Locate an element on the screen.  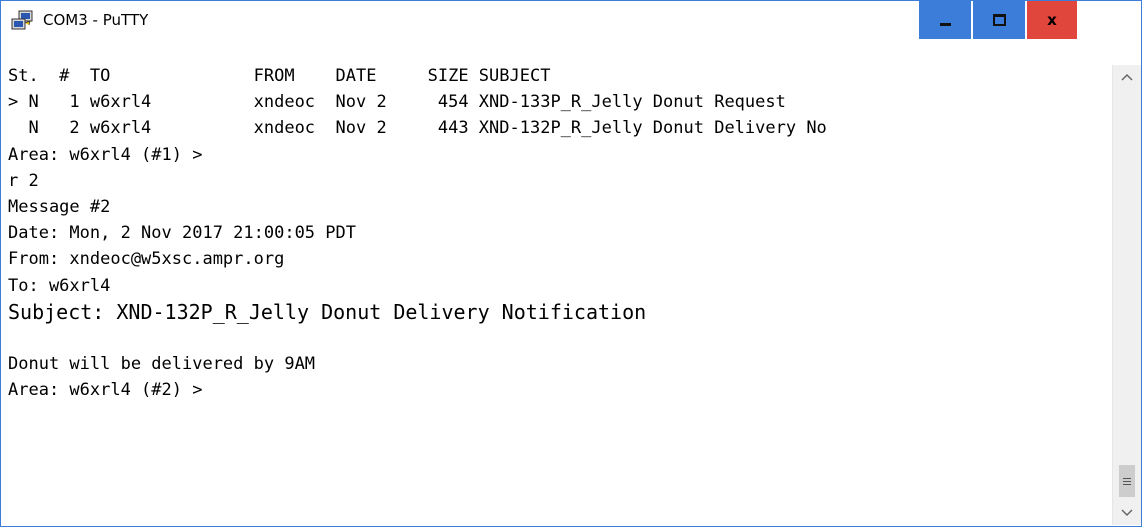
scroll-up-button is located at coordinates (1127, 77).